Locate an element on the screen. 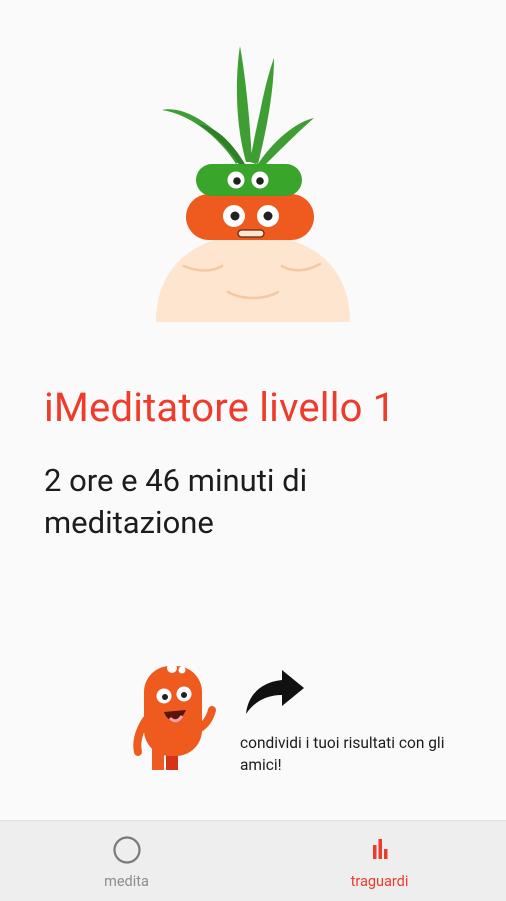  tab-traguardi-label: traguardi is located at coordinates (379, 881).